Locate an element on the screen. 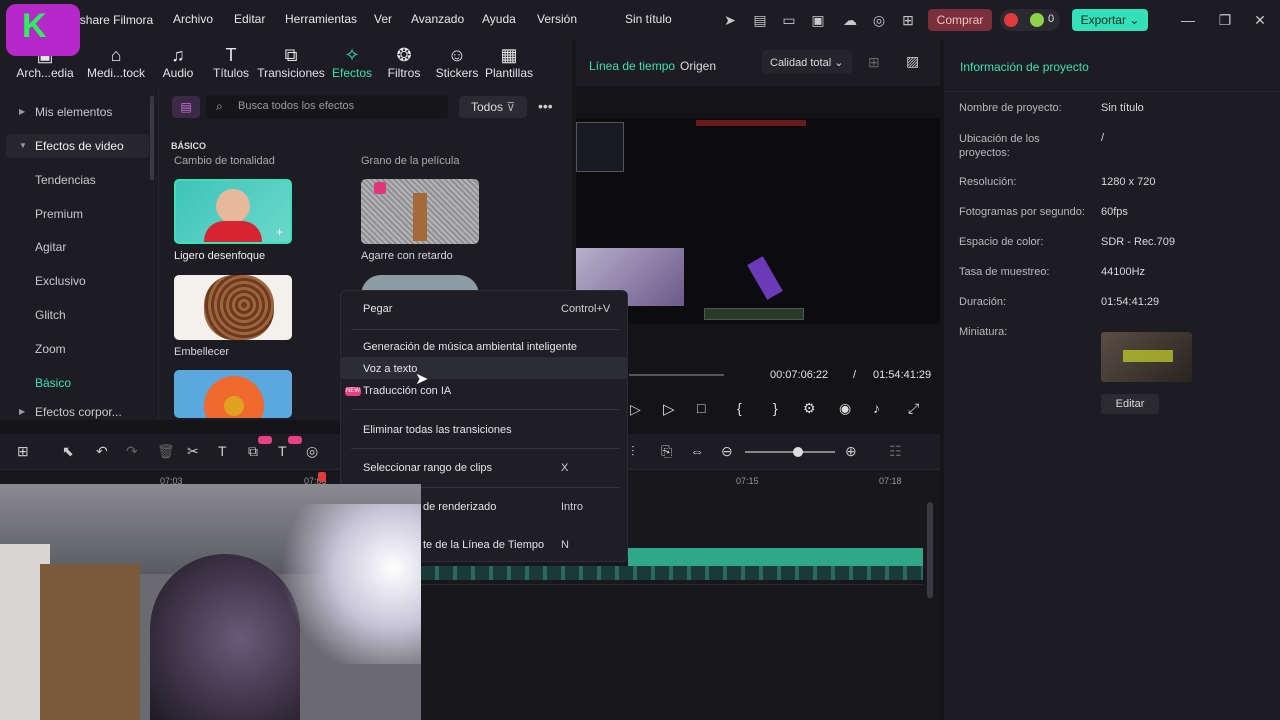  settings-icon: ⚙ is located at coordinates (809, 408).